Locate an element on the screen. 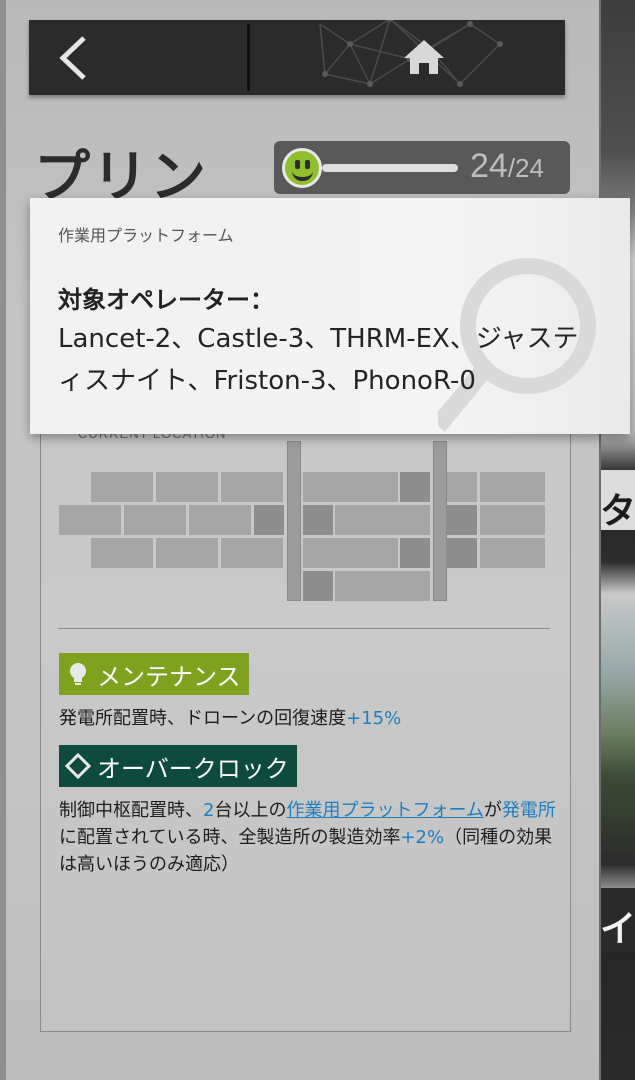 This screenshot has width=635, height=1080. mood-bar is located at coordinates (390, 168).